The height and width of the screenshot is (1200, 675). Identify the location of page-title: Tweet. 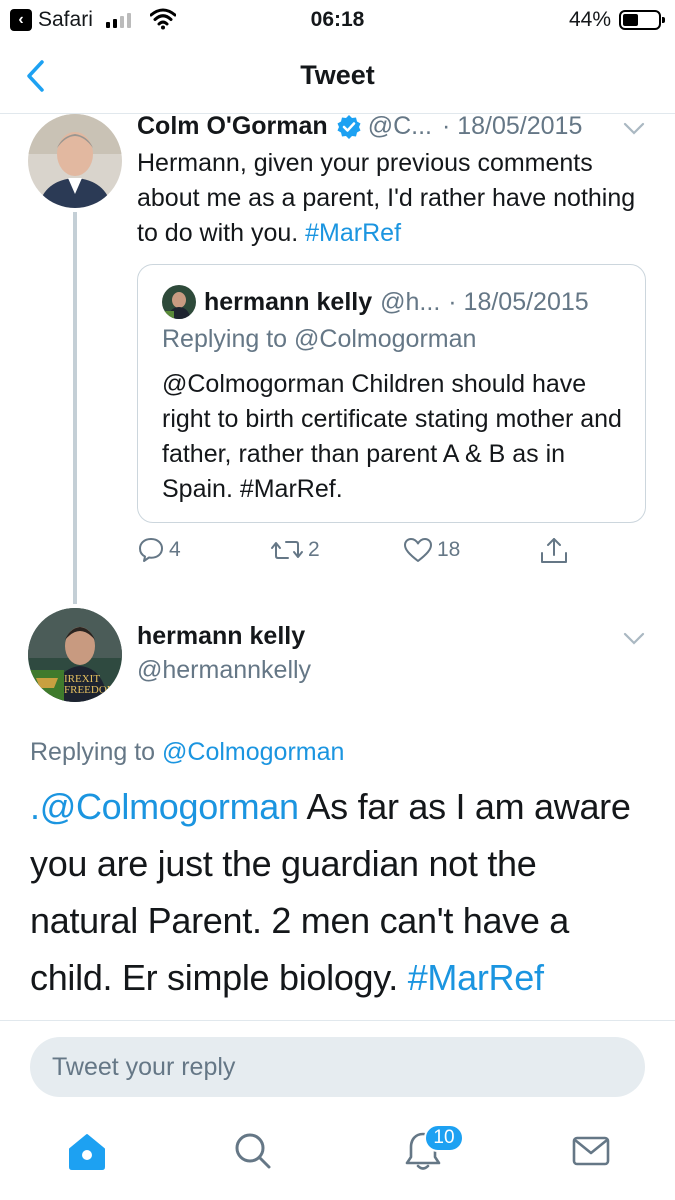
(337, 75).